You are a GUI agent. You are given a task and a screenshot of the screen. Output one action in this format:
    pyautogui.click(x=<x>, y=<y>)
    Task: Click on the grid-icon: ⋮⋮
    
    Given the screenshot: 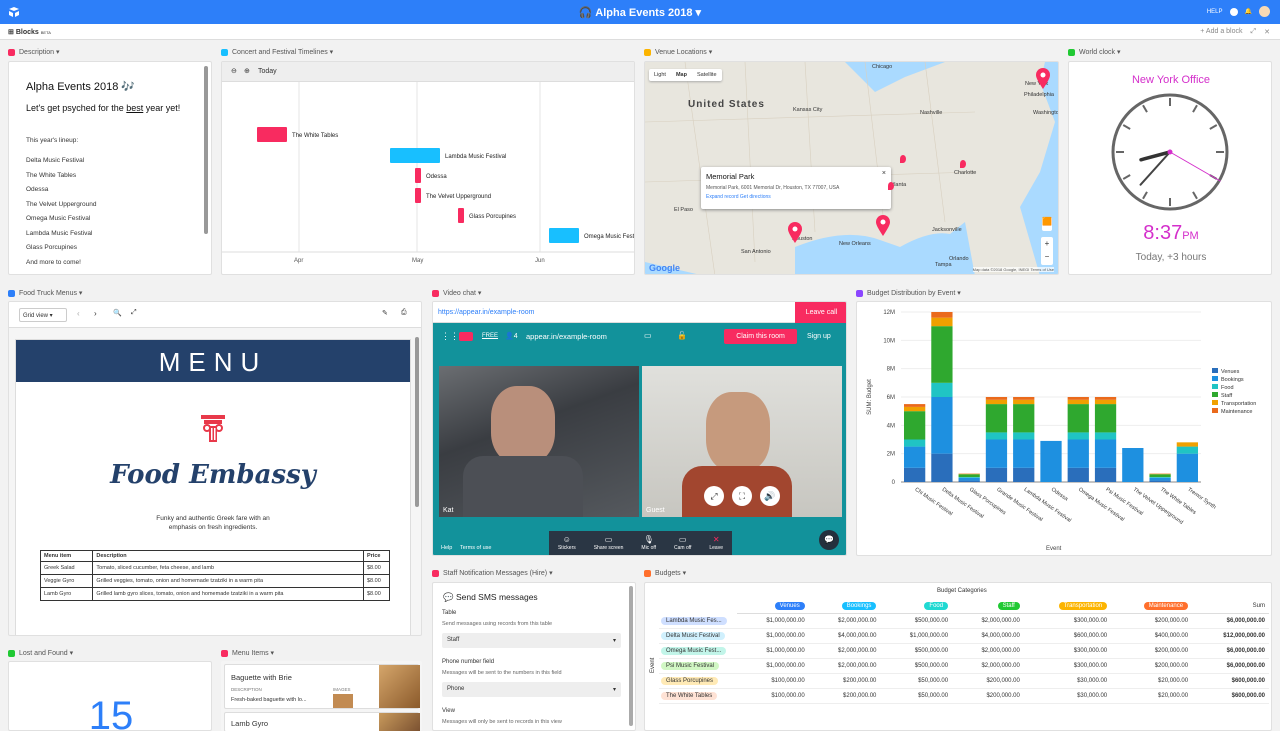 What is the action you would take?
    pyautogui.click(x=450, y=336)
    